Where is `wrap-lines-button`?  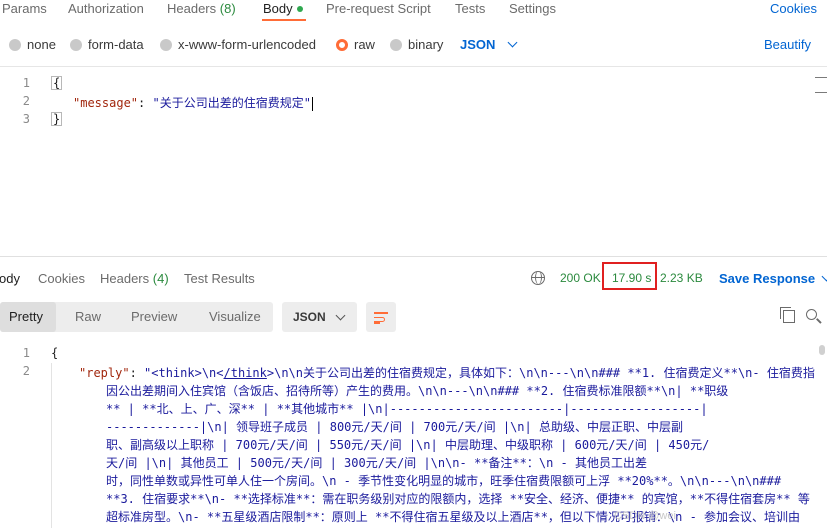
wrap-lines-button is located at coordinates (381, 317).